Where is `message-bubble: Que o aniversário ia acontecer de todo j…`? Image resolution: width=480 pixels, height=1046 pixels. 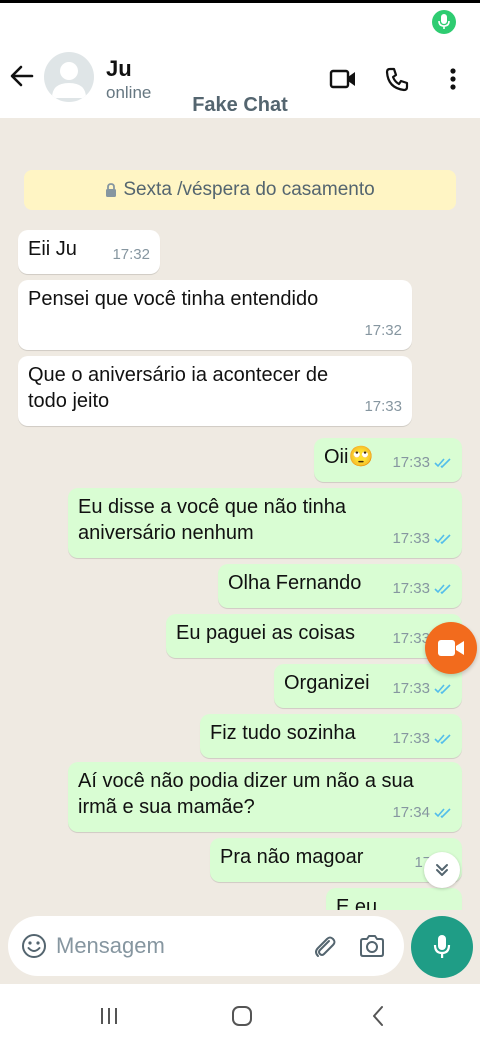
message-bubble: Que o aniversário ia acontecer de todo j… is located at coordinates (215, 391).